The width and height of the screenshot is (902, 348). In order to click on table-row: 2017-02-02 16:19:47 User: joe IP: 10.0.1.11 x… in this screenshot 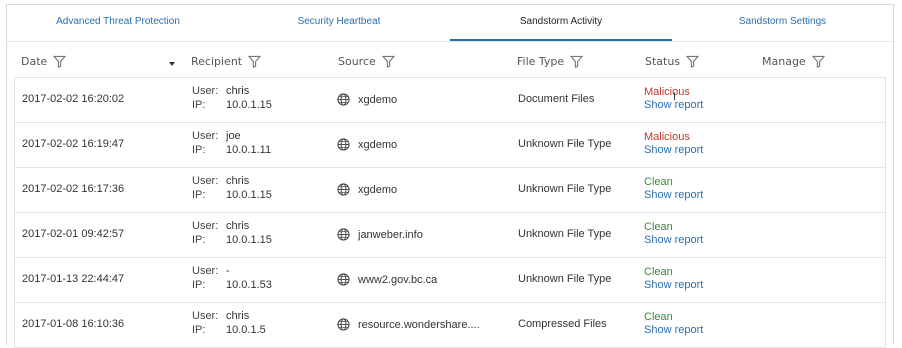, I will do `click(450, 144)`.